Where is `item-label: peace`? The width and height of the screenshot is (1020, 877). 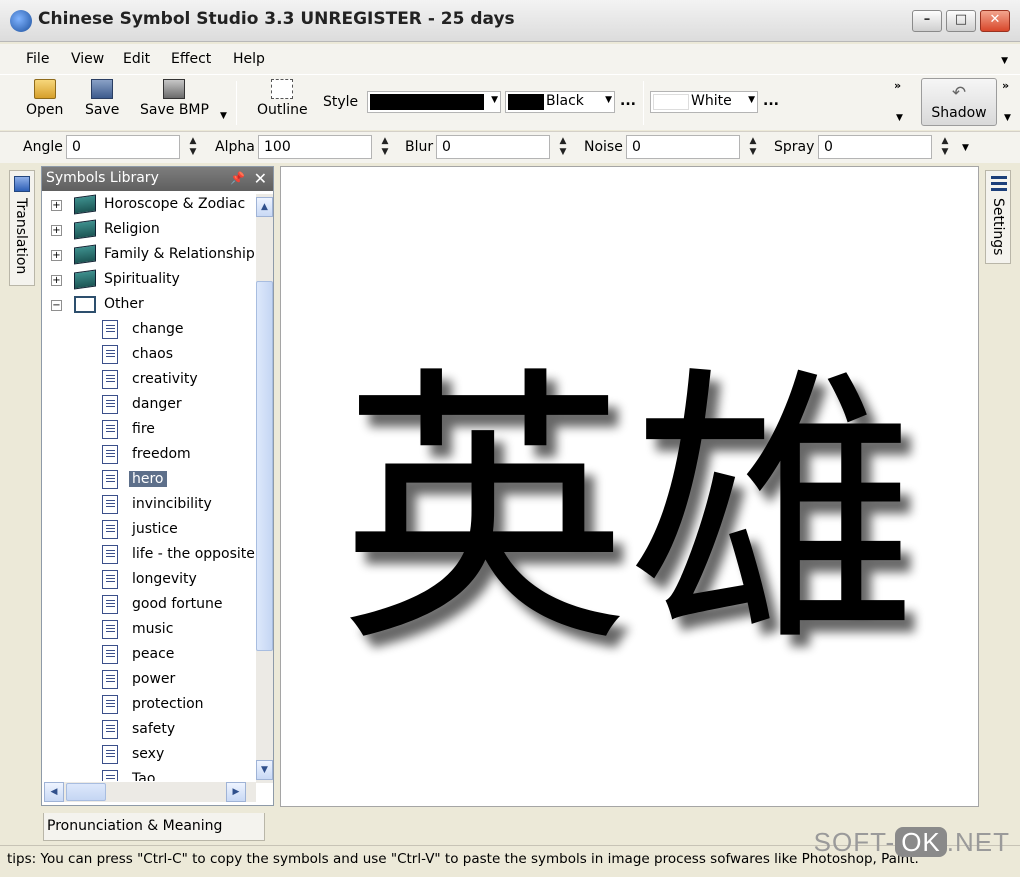 item-label: peace is located at coordinates (153, 654).